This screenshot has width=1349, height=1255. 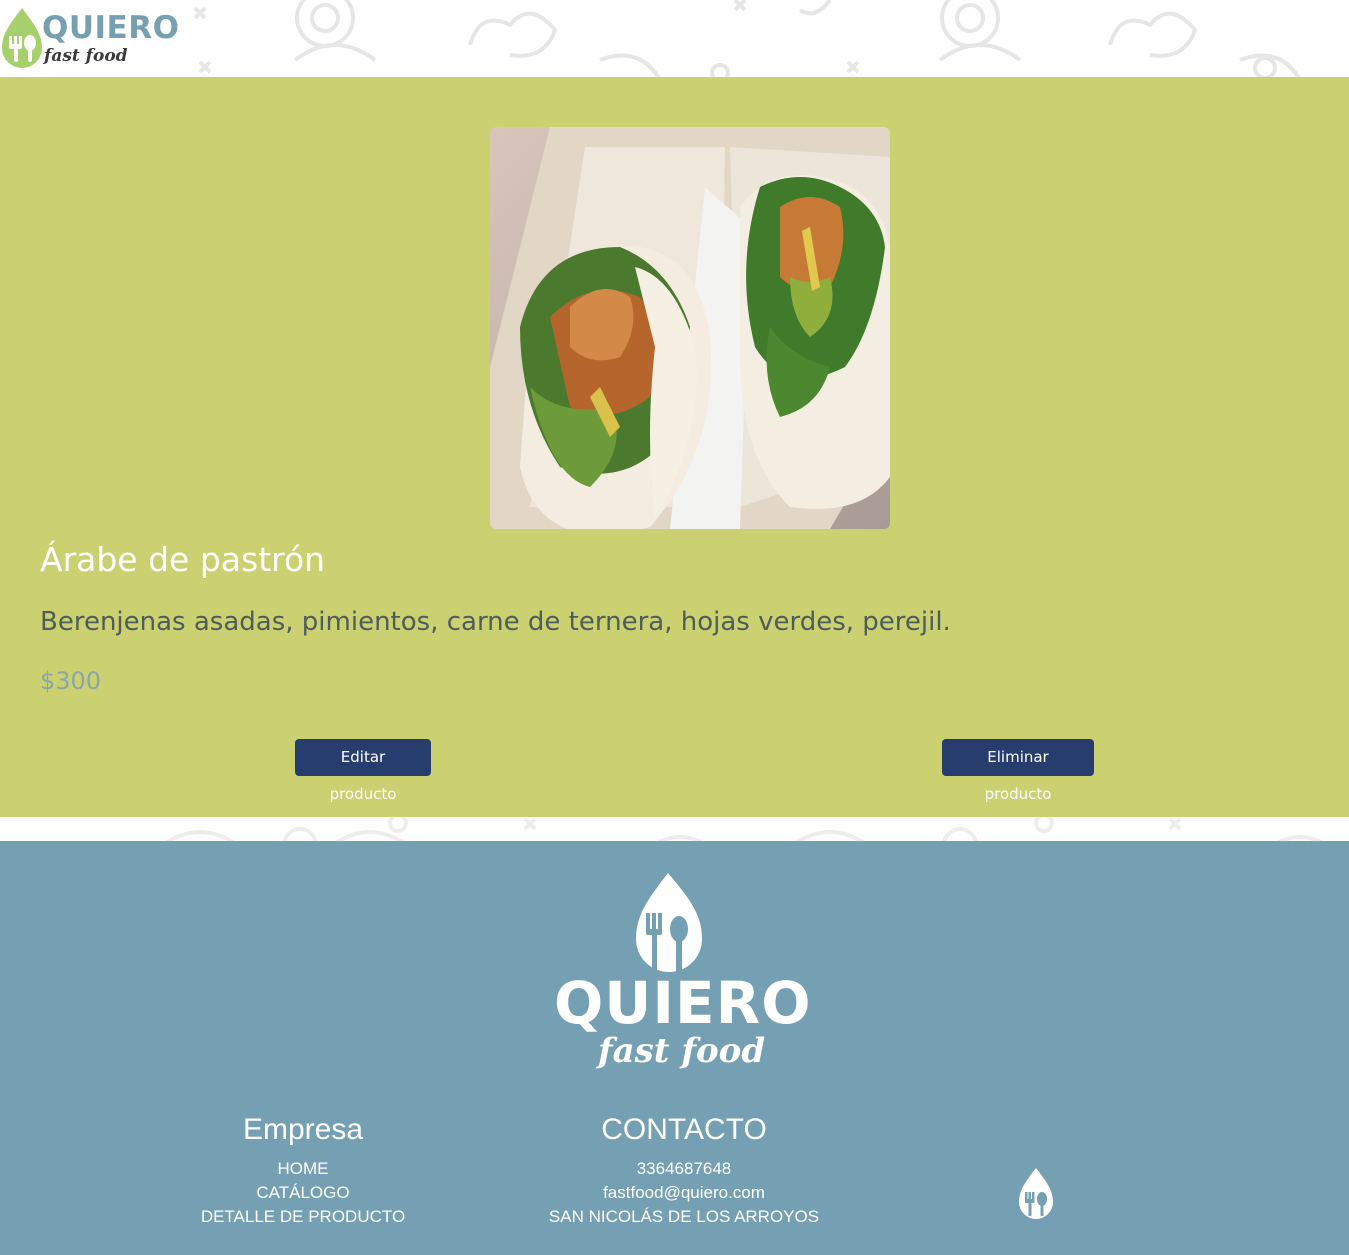 I want to click on footer-logo-wordmark: QUIERO, so click(x=683, y=1003).